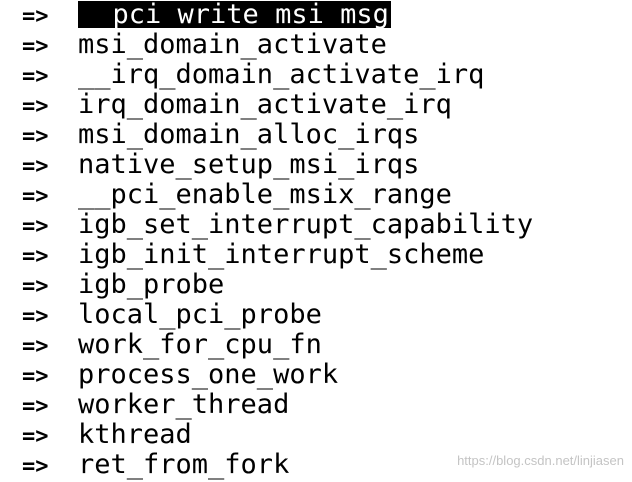 The width and height of the screenshot is (632, 482). I want to click on trace-row: => __pci_write_msi_msg, so click(277, 15).